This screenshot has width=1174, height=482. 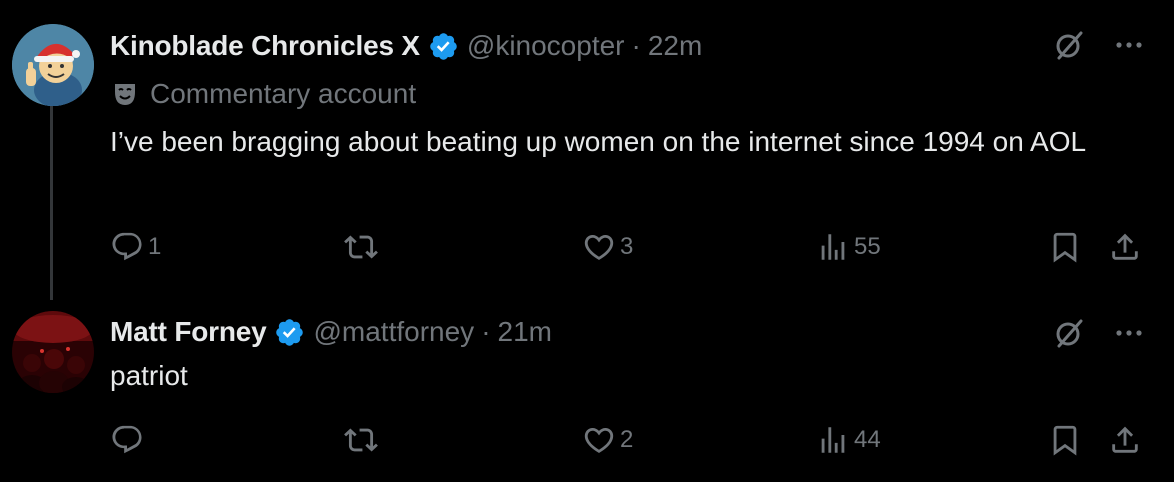 What do you see at coordinates (848, 247) in the screenshot?
I see `views-button: 55` at bounding box center [848, 247].